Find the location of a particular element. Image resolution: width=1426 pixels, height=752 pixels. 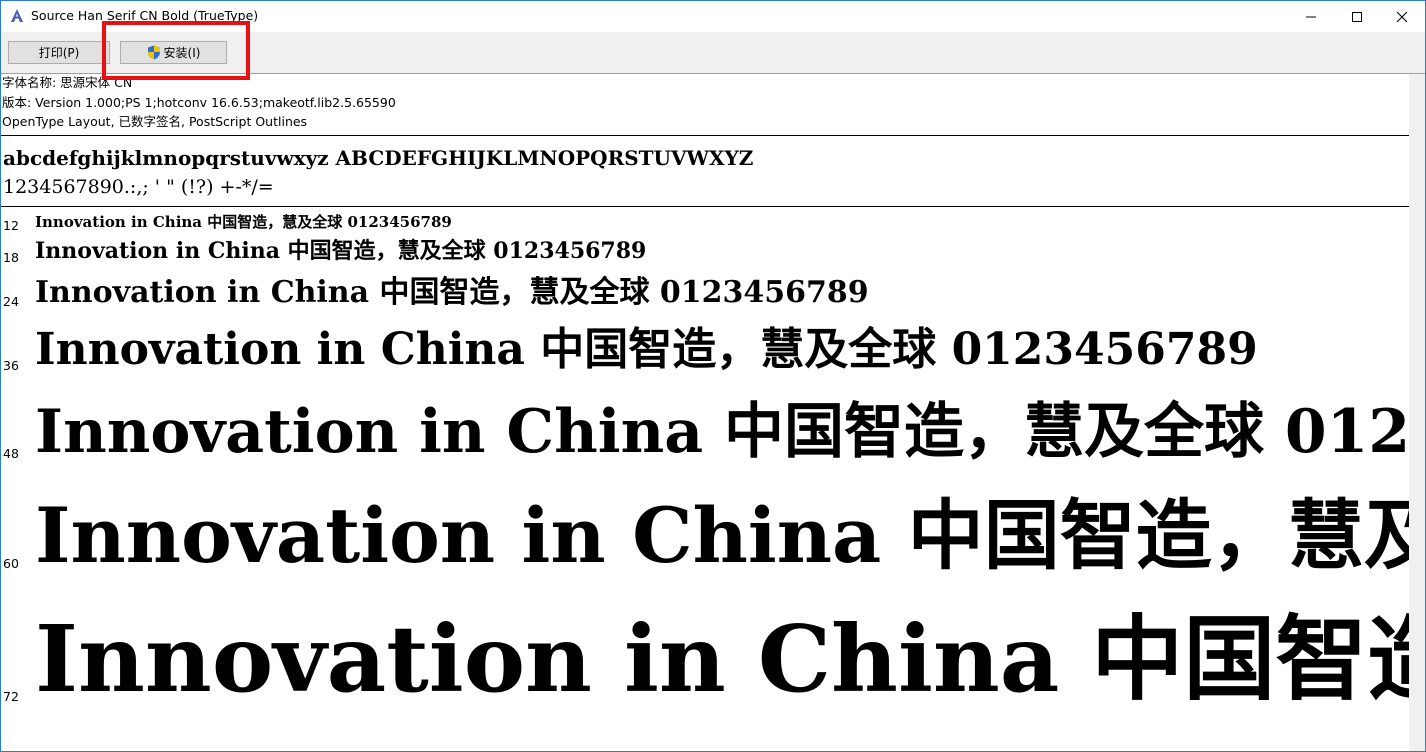

minimize-icon is located at coordinates (1311, 16).